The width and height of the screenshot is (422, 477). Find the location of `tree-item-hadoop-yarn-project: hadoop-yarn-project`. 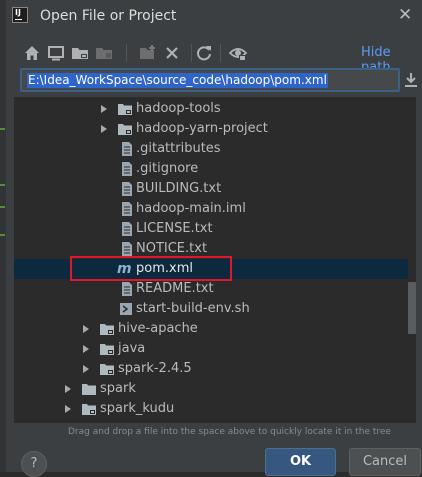

tree-item-hadoop-yarn-project: hadoop-yarn-project is located at coordinates (211, 129).